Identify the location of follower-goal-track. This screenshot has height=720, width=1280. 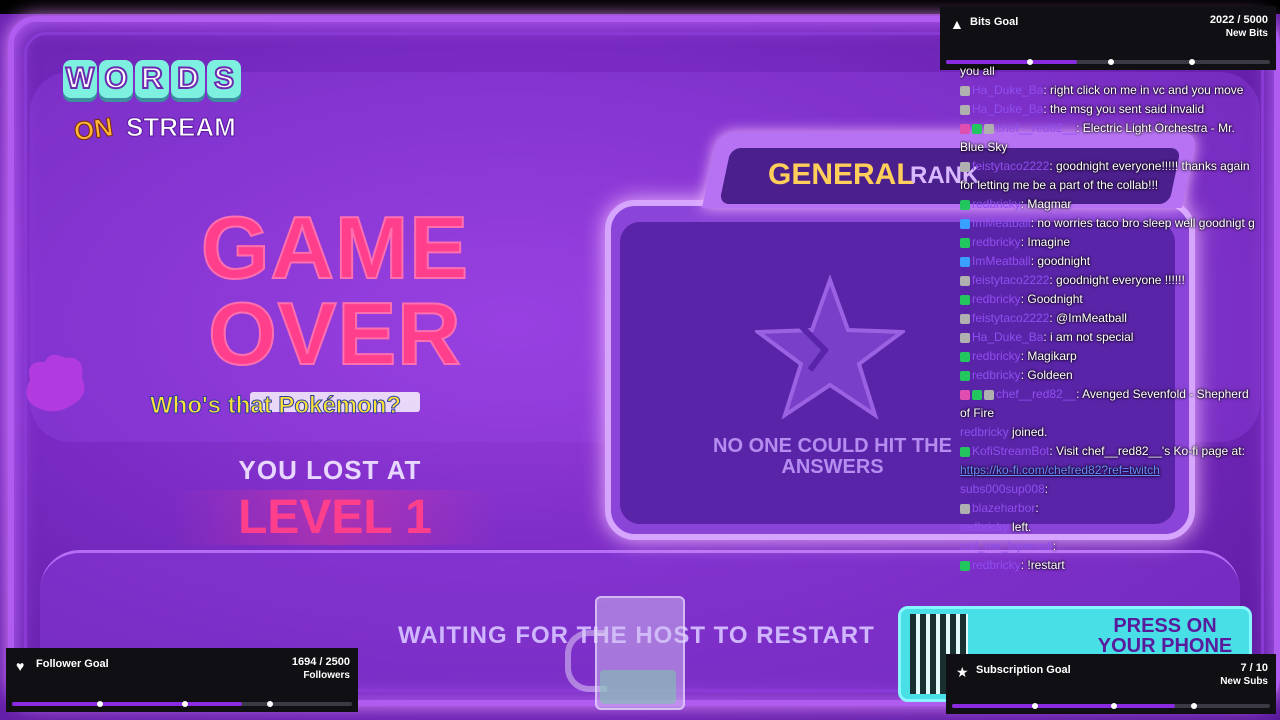
(182, 704).